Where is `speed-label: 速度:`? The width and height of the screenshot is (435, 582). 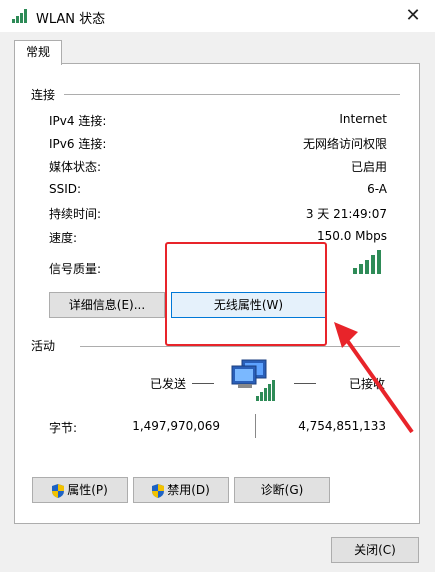 speed-label: 速度: is located at coordinates (63, 238).